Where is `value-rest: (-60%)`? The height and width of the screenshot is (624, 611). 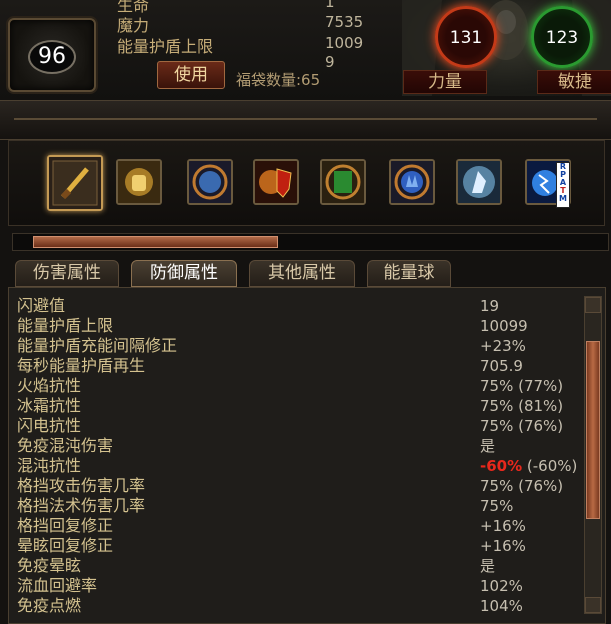
value-rest: (-60%) is located at coordinates (550, 466).